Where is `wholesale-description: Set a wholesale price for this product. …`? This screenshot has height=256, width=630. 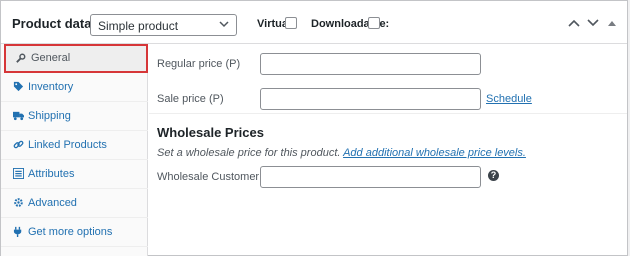
wholesale-description: Set a wholesale price for this product. … is located at coordinates (341, 153).